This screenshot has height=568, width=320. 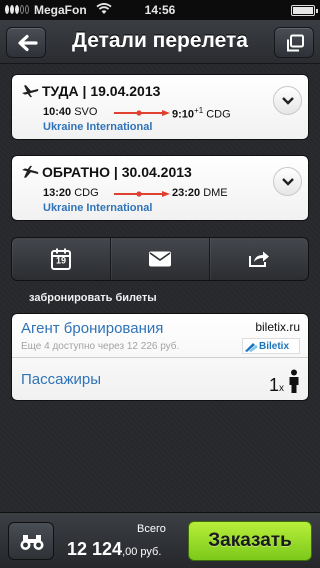 I want to click on person-icon, so click(x=294, y=381).